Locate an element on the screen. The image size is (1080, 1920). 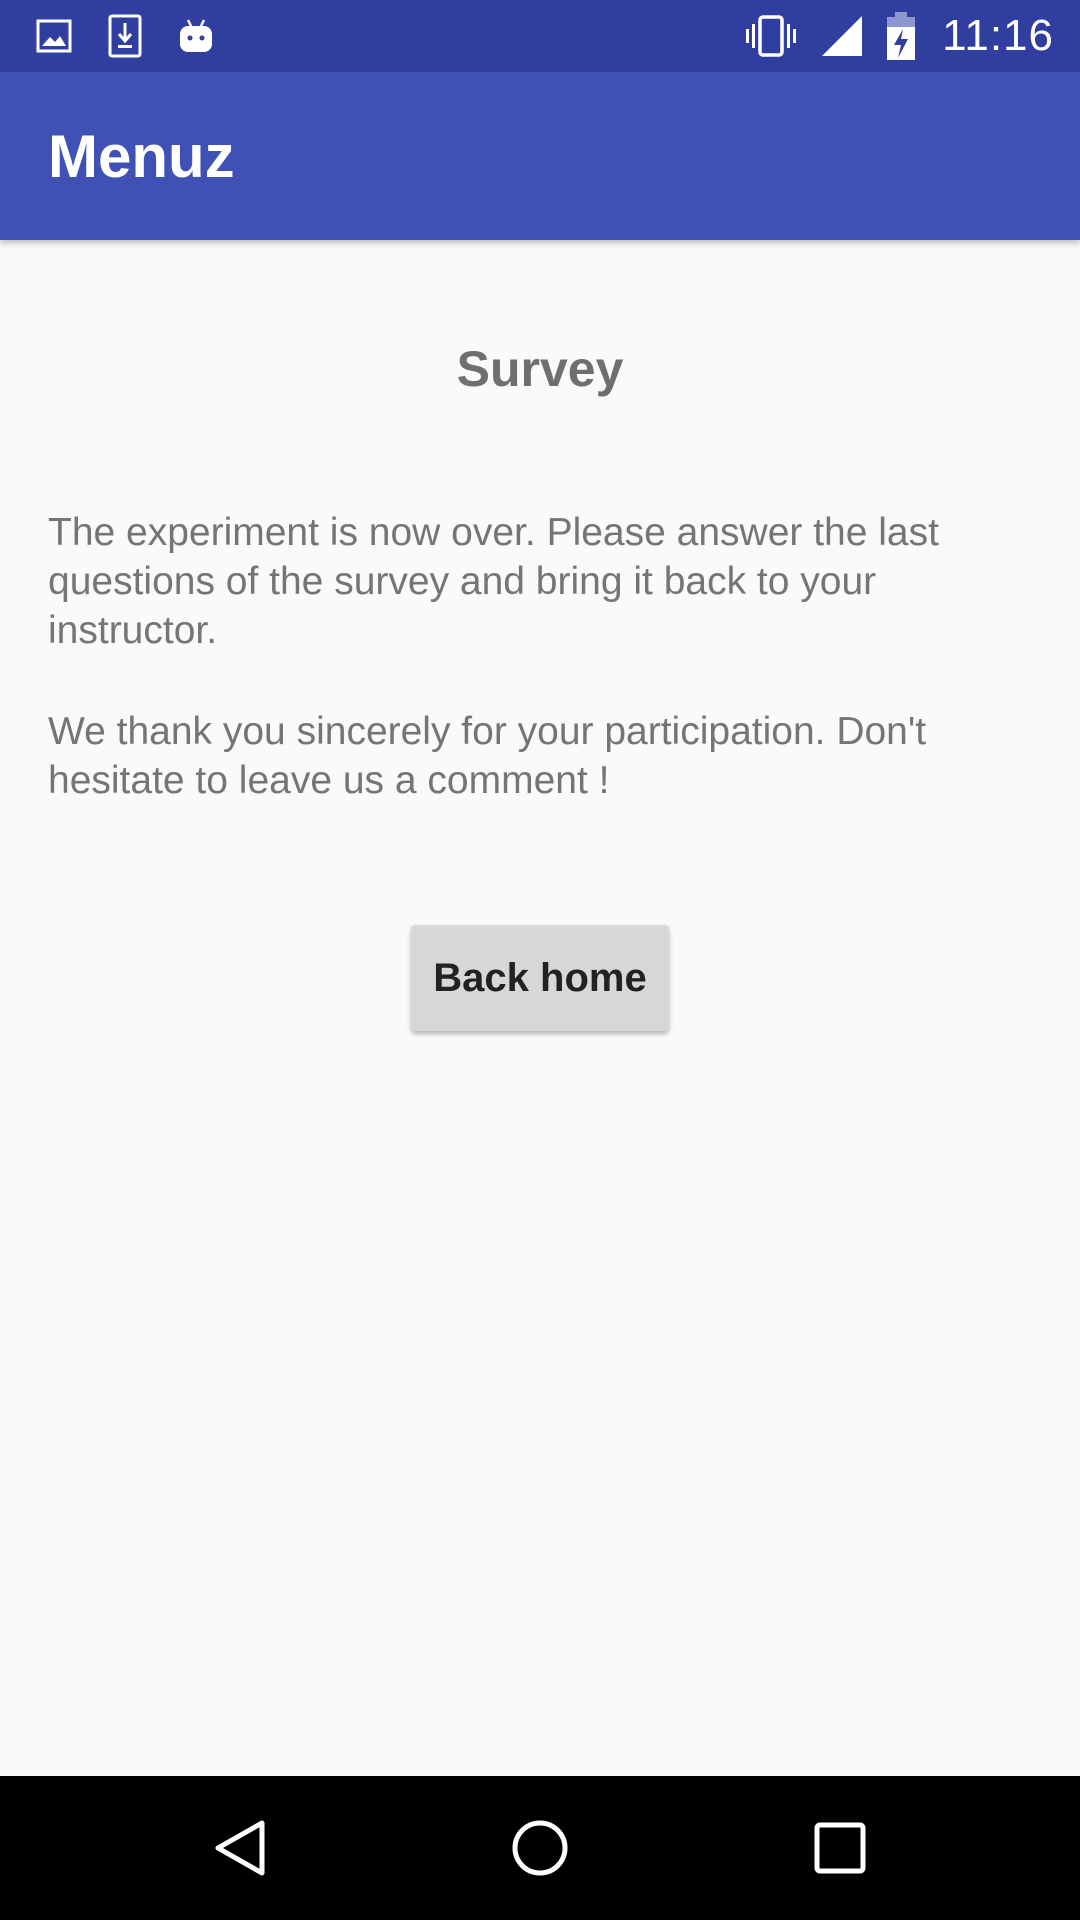
button-container: Back home is located at coordinates (540, 978).